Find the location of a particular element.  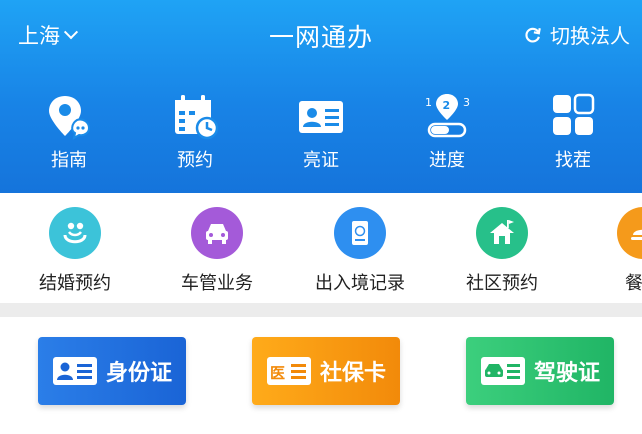

section-divider is located at coordinates (321, 310).